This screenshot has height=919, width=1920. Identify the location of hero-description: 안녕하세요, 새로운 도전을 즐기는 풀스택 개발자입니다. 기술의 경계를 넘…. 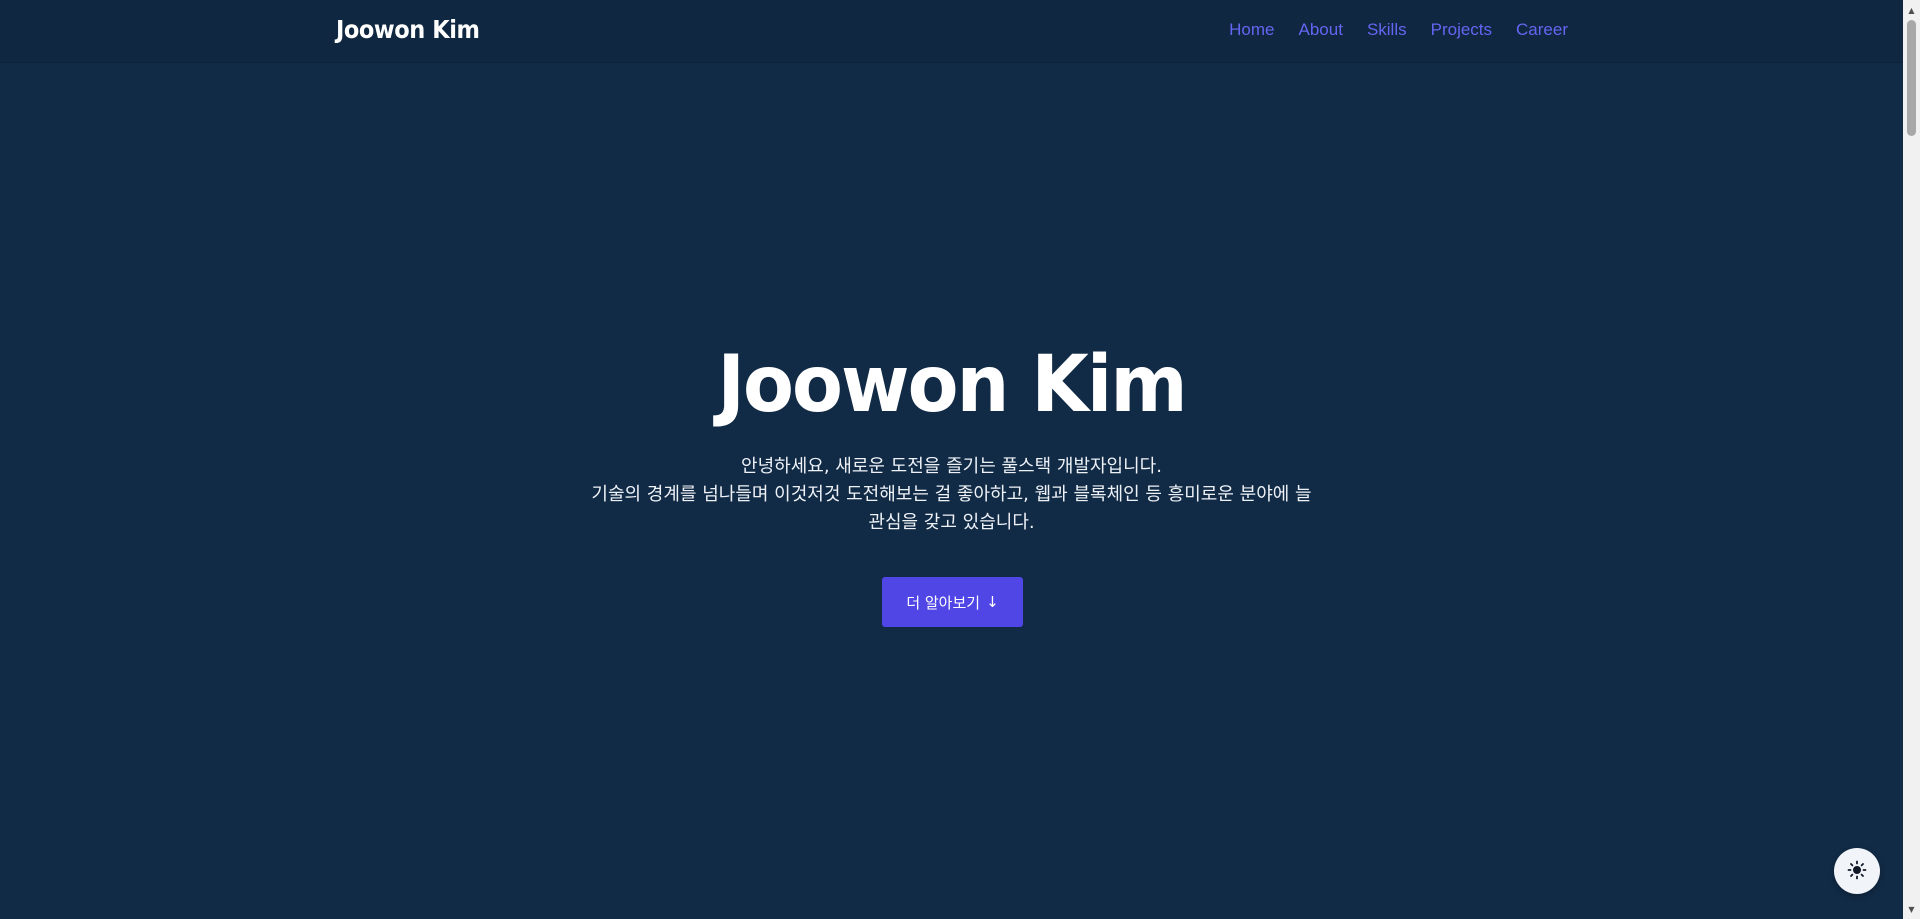
(952, 495).